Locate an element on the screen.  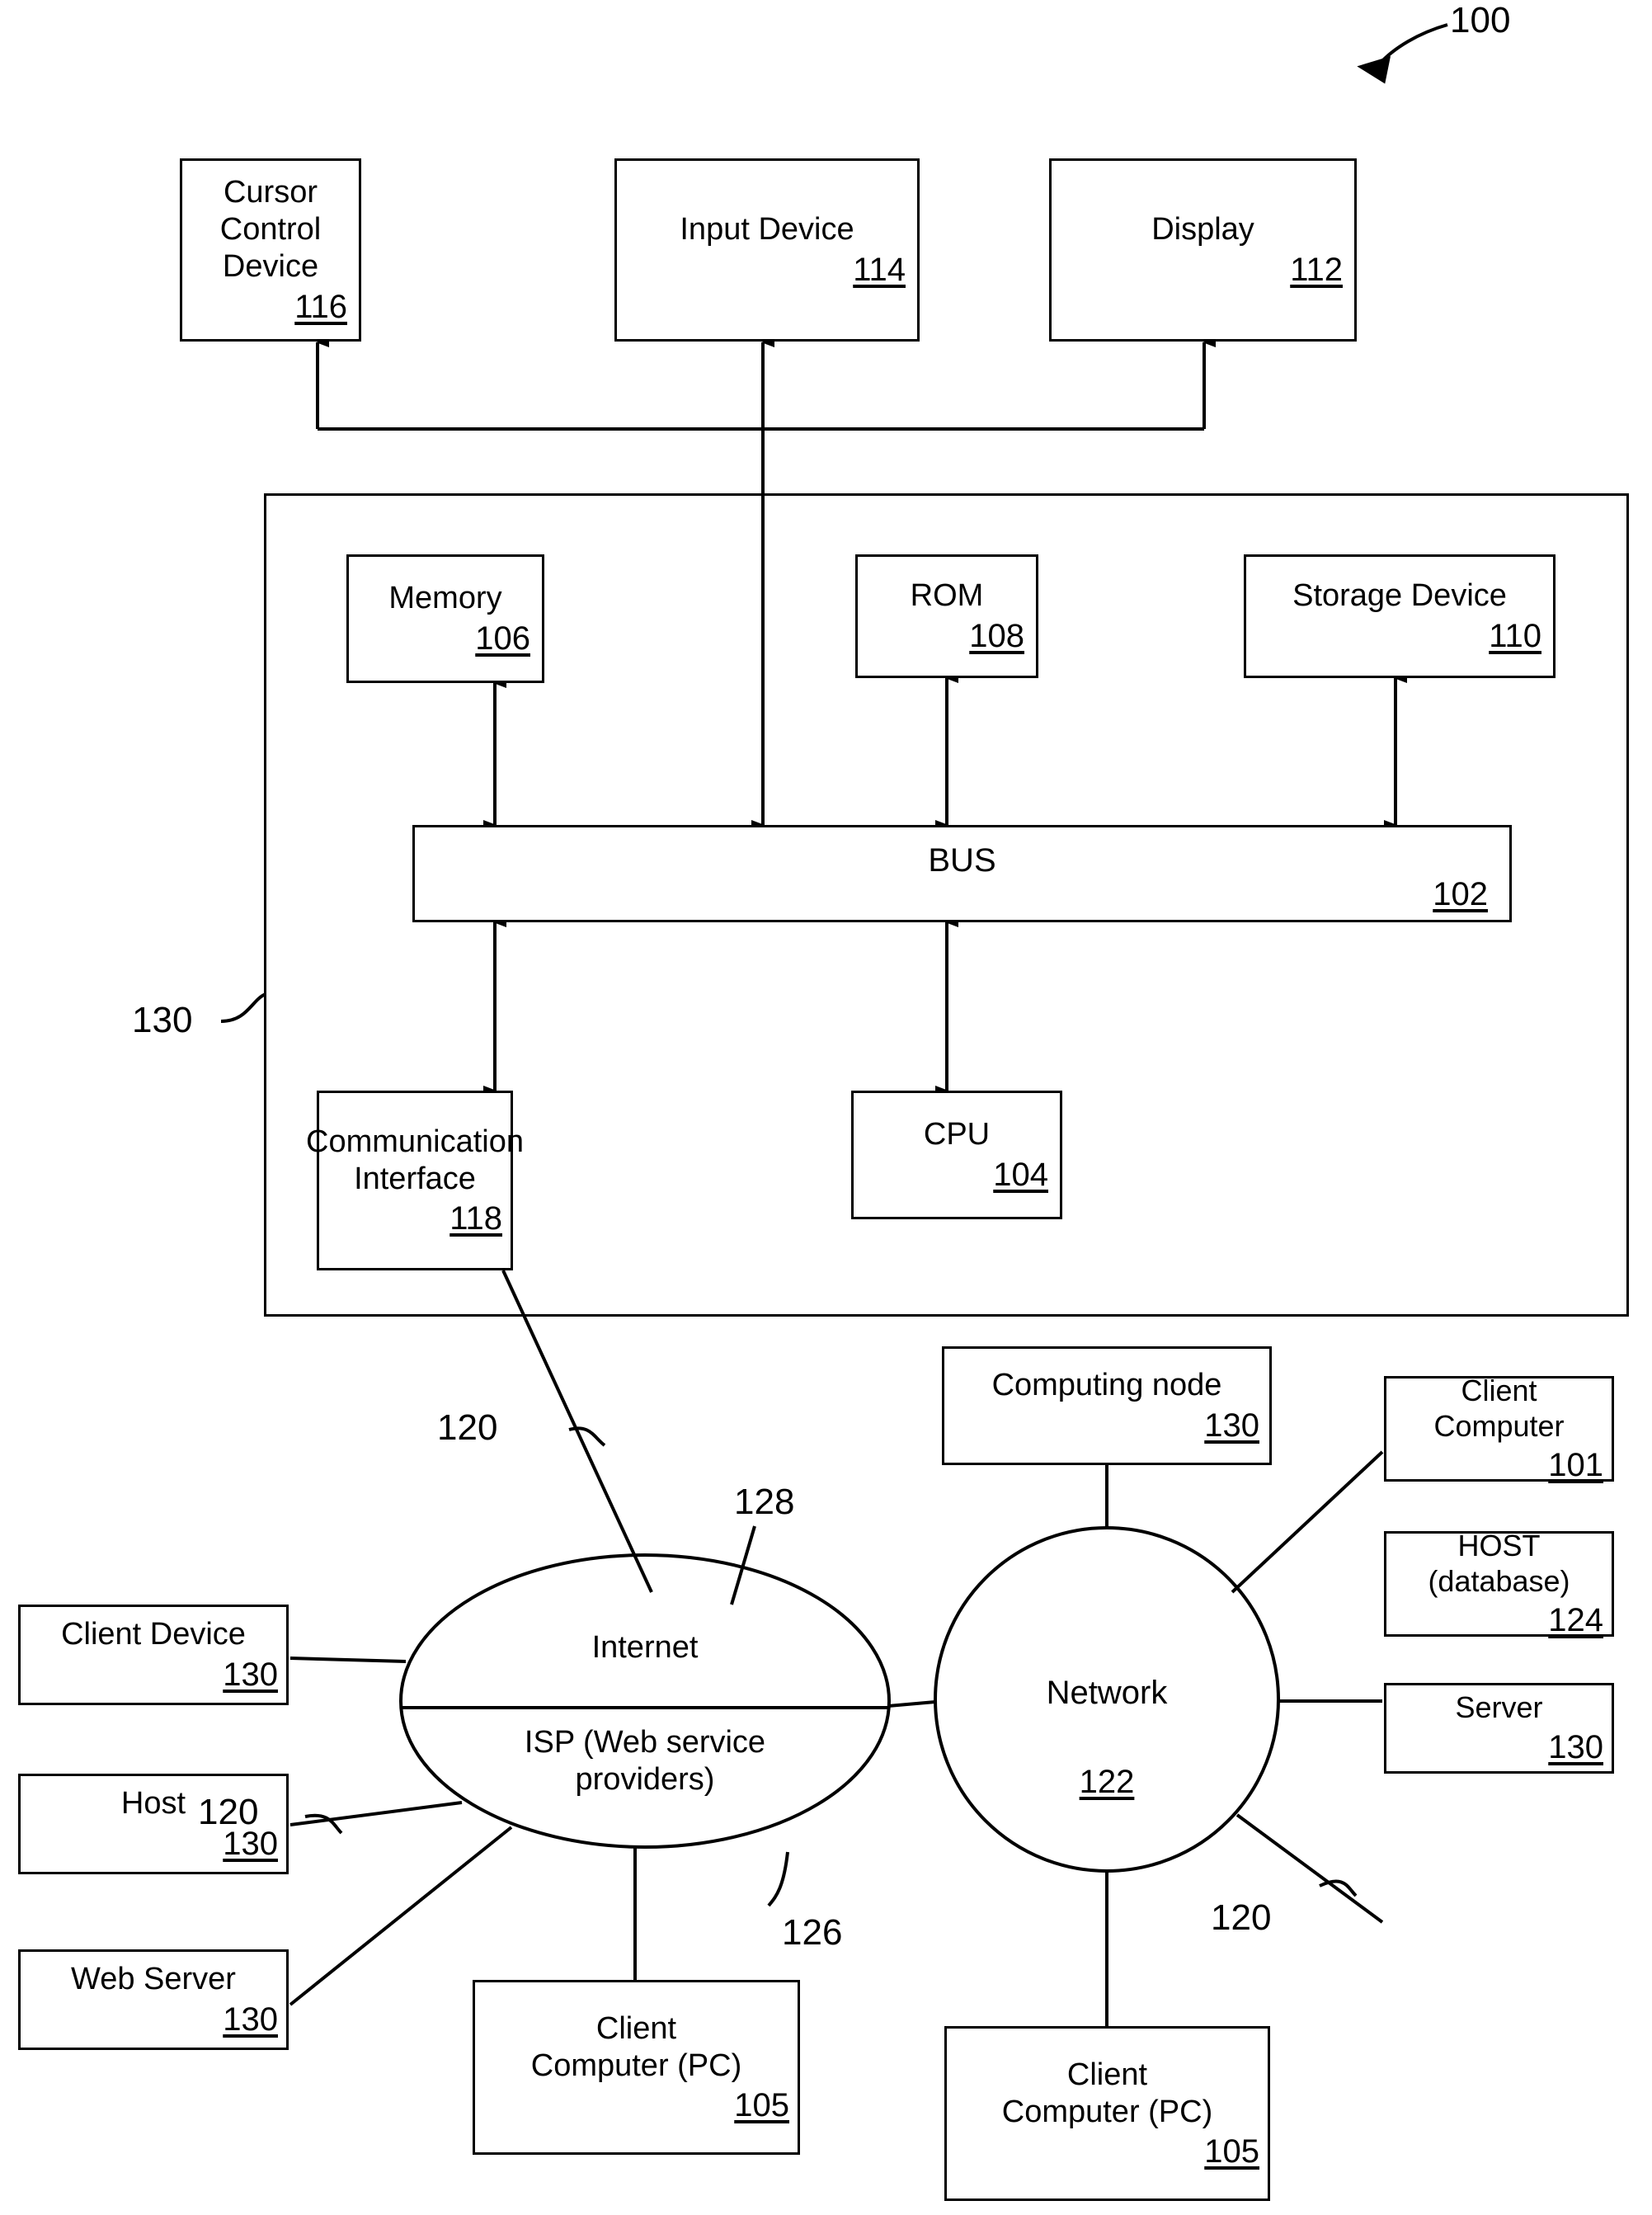
block-number: 101 is located at coordinates (1575, 1464).